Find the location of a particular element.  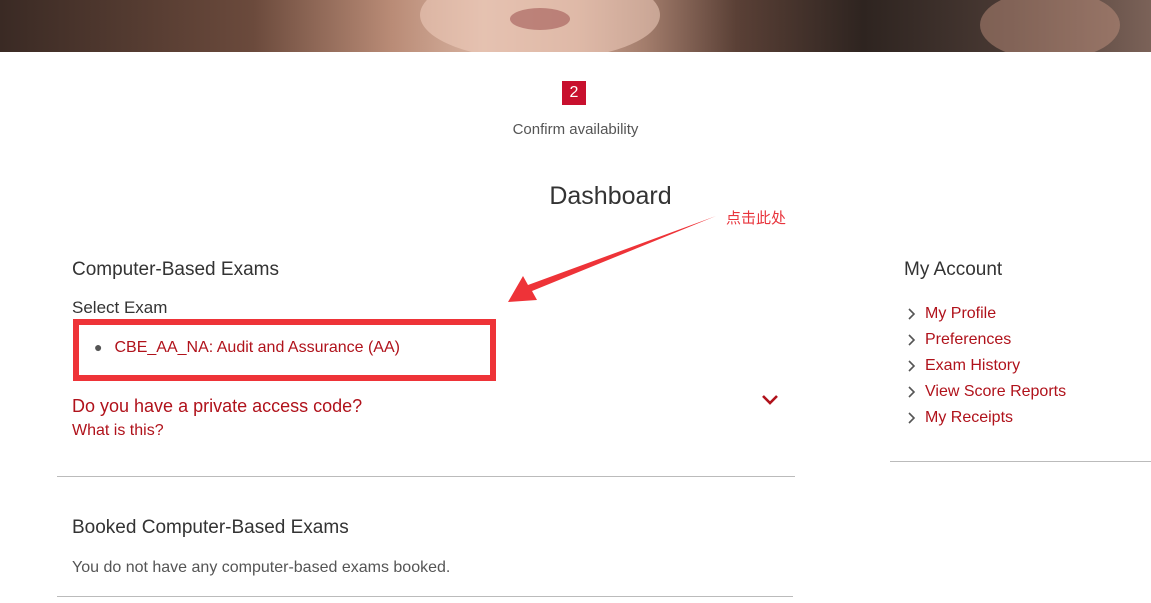

my-profile-link: My Profile is located at coordinates (960, 314).